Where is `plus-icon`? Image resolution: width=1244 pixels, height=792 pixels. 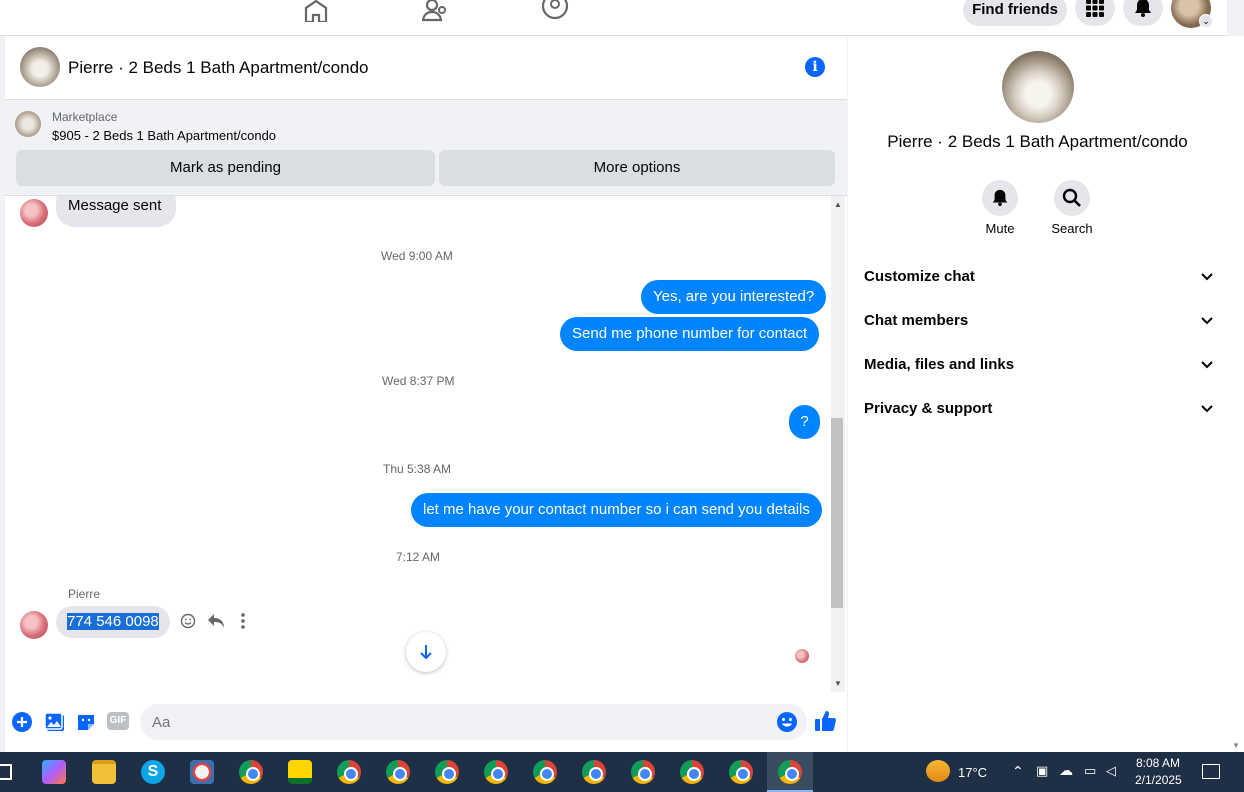
plus-icon is located at coordinates (22, 722).